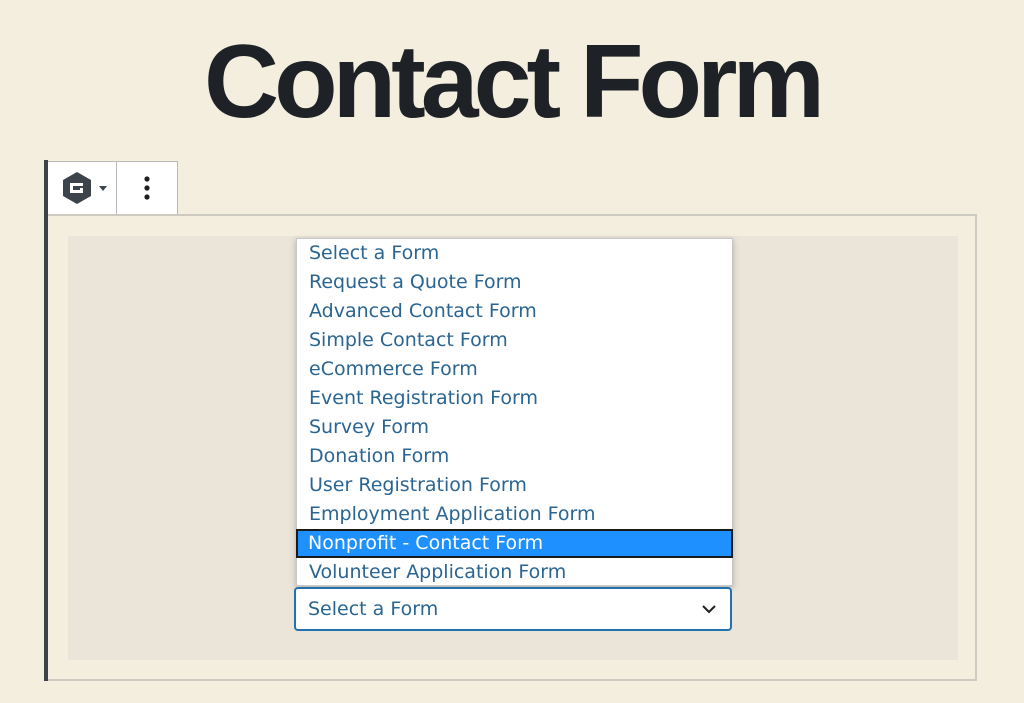 The image size is (1024, 703). I want to click on select-value: Select a Form, so click(373, 609).